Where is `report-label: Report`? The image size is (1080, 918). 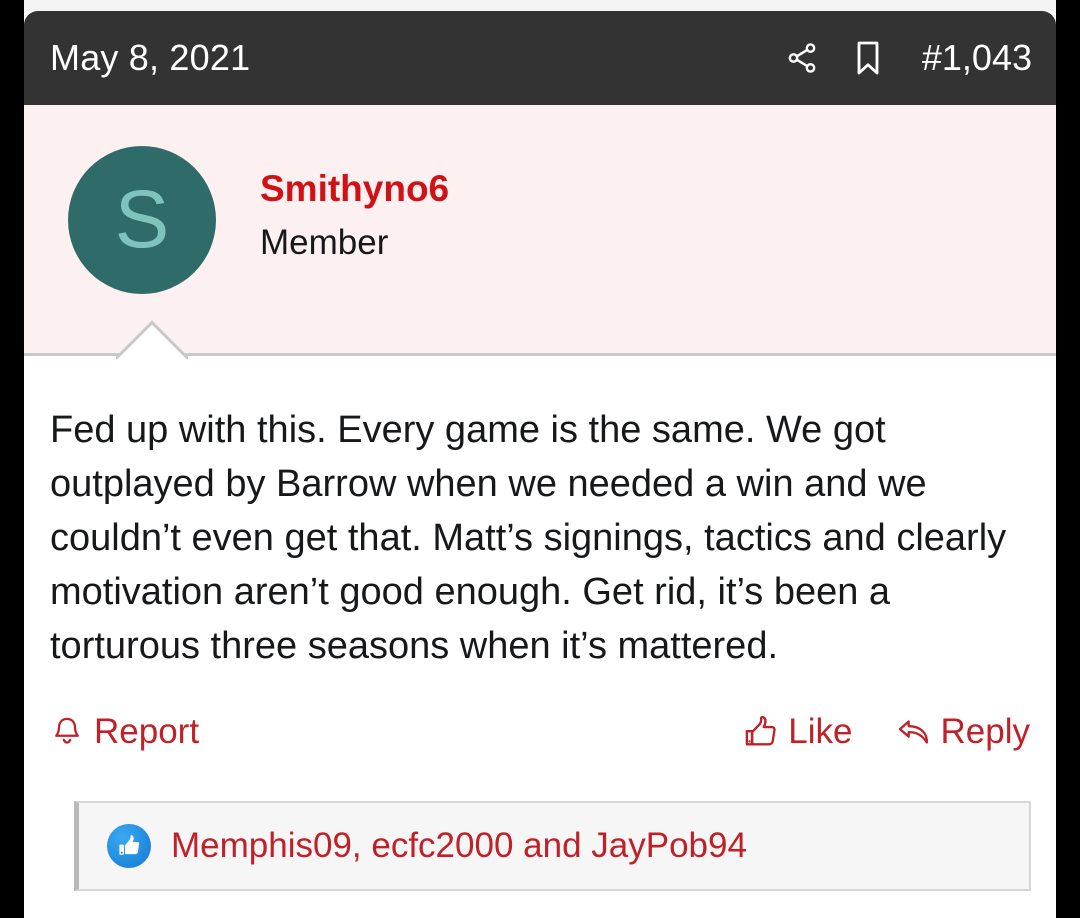
report-label: Report is located at coordinates (147, 731).